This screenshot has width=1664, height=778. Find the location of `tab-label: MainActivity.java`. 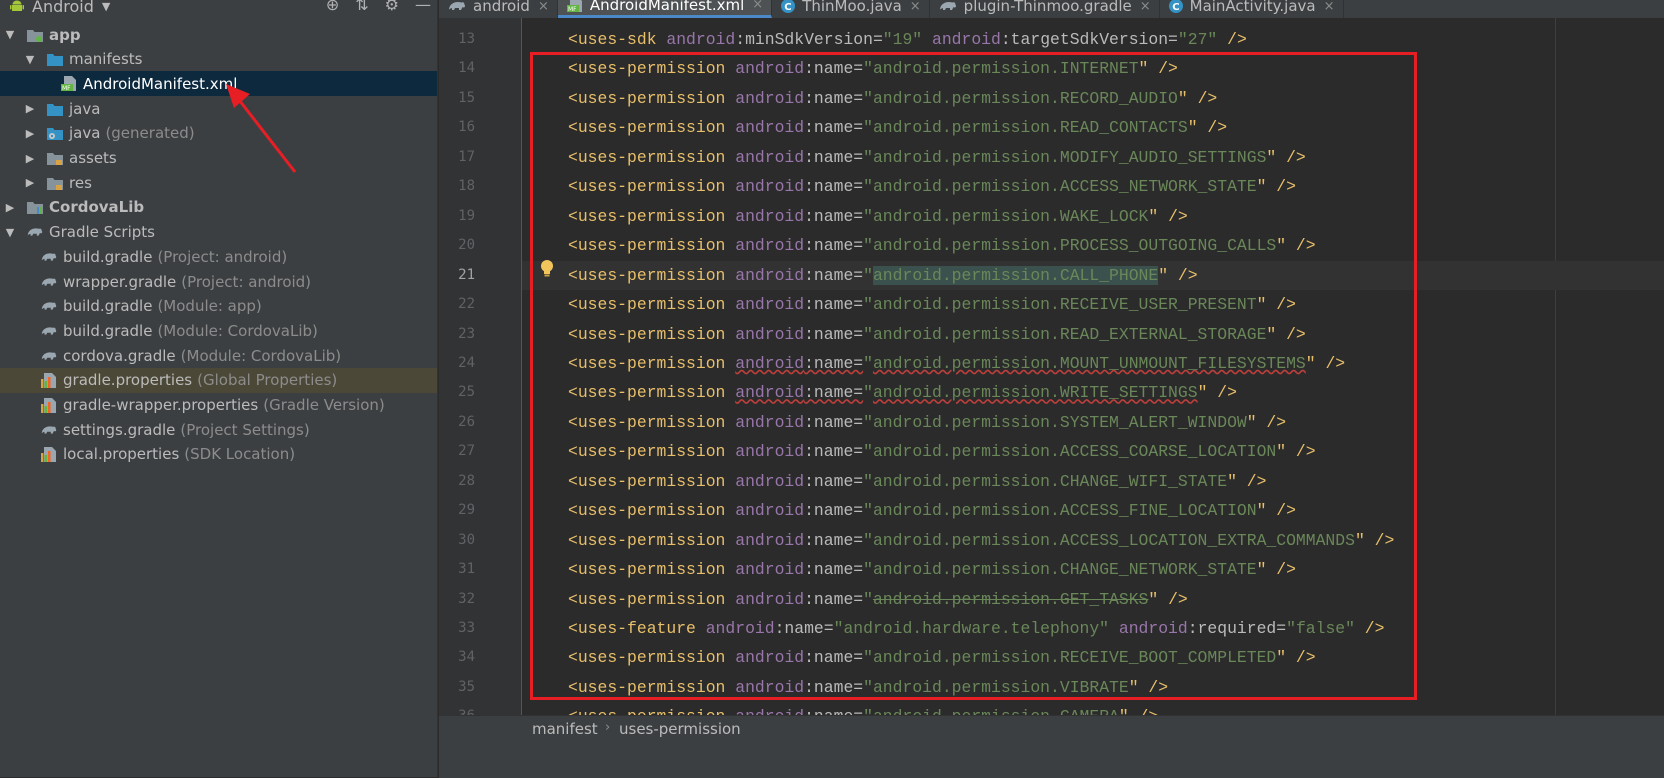

tab-label: MainActivity.java is located at coordinates (1252, 7).